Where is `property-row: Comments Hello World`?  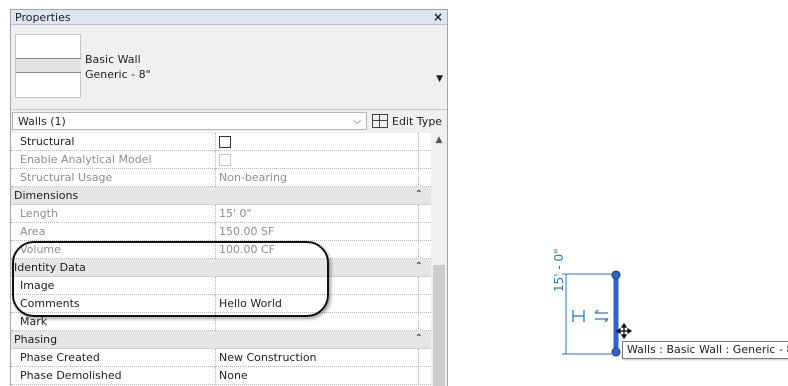 property-row: Comments Hello World is located at coordinates (221, 304).